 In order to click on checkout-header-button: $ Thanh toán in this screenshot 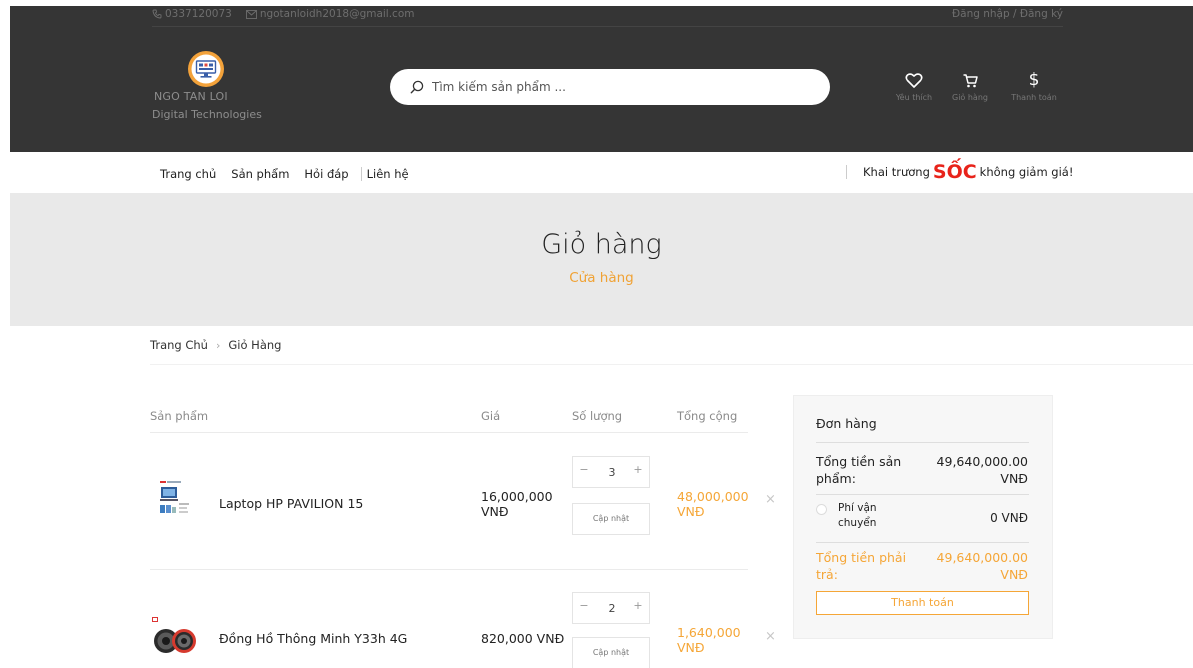, I will do `click(1034, 86)`.